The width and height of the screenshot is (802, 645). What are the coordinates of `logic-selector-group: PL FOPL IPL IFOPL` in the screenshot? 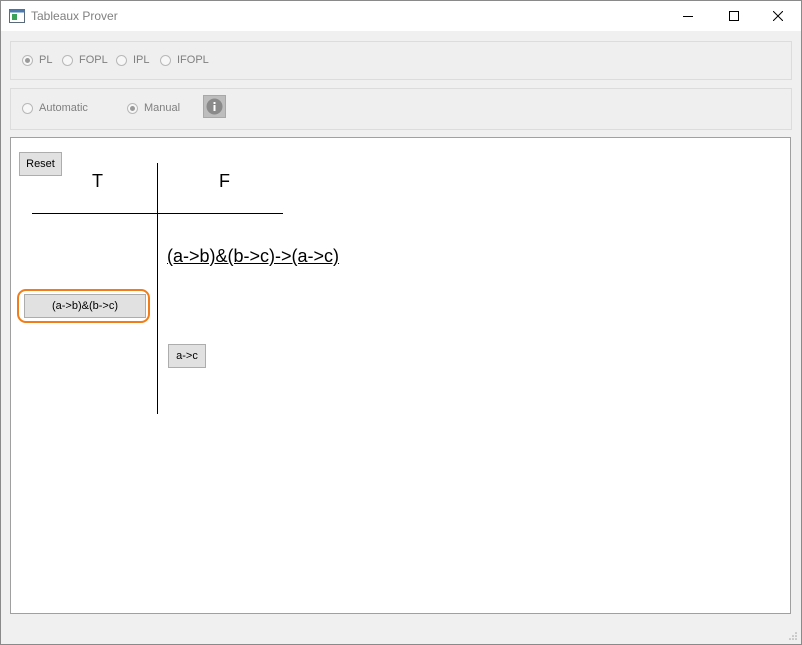 It's located at (401, 60).